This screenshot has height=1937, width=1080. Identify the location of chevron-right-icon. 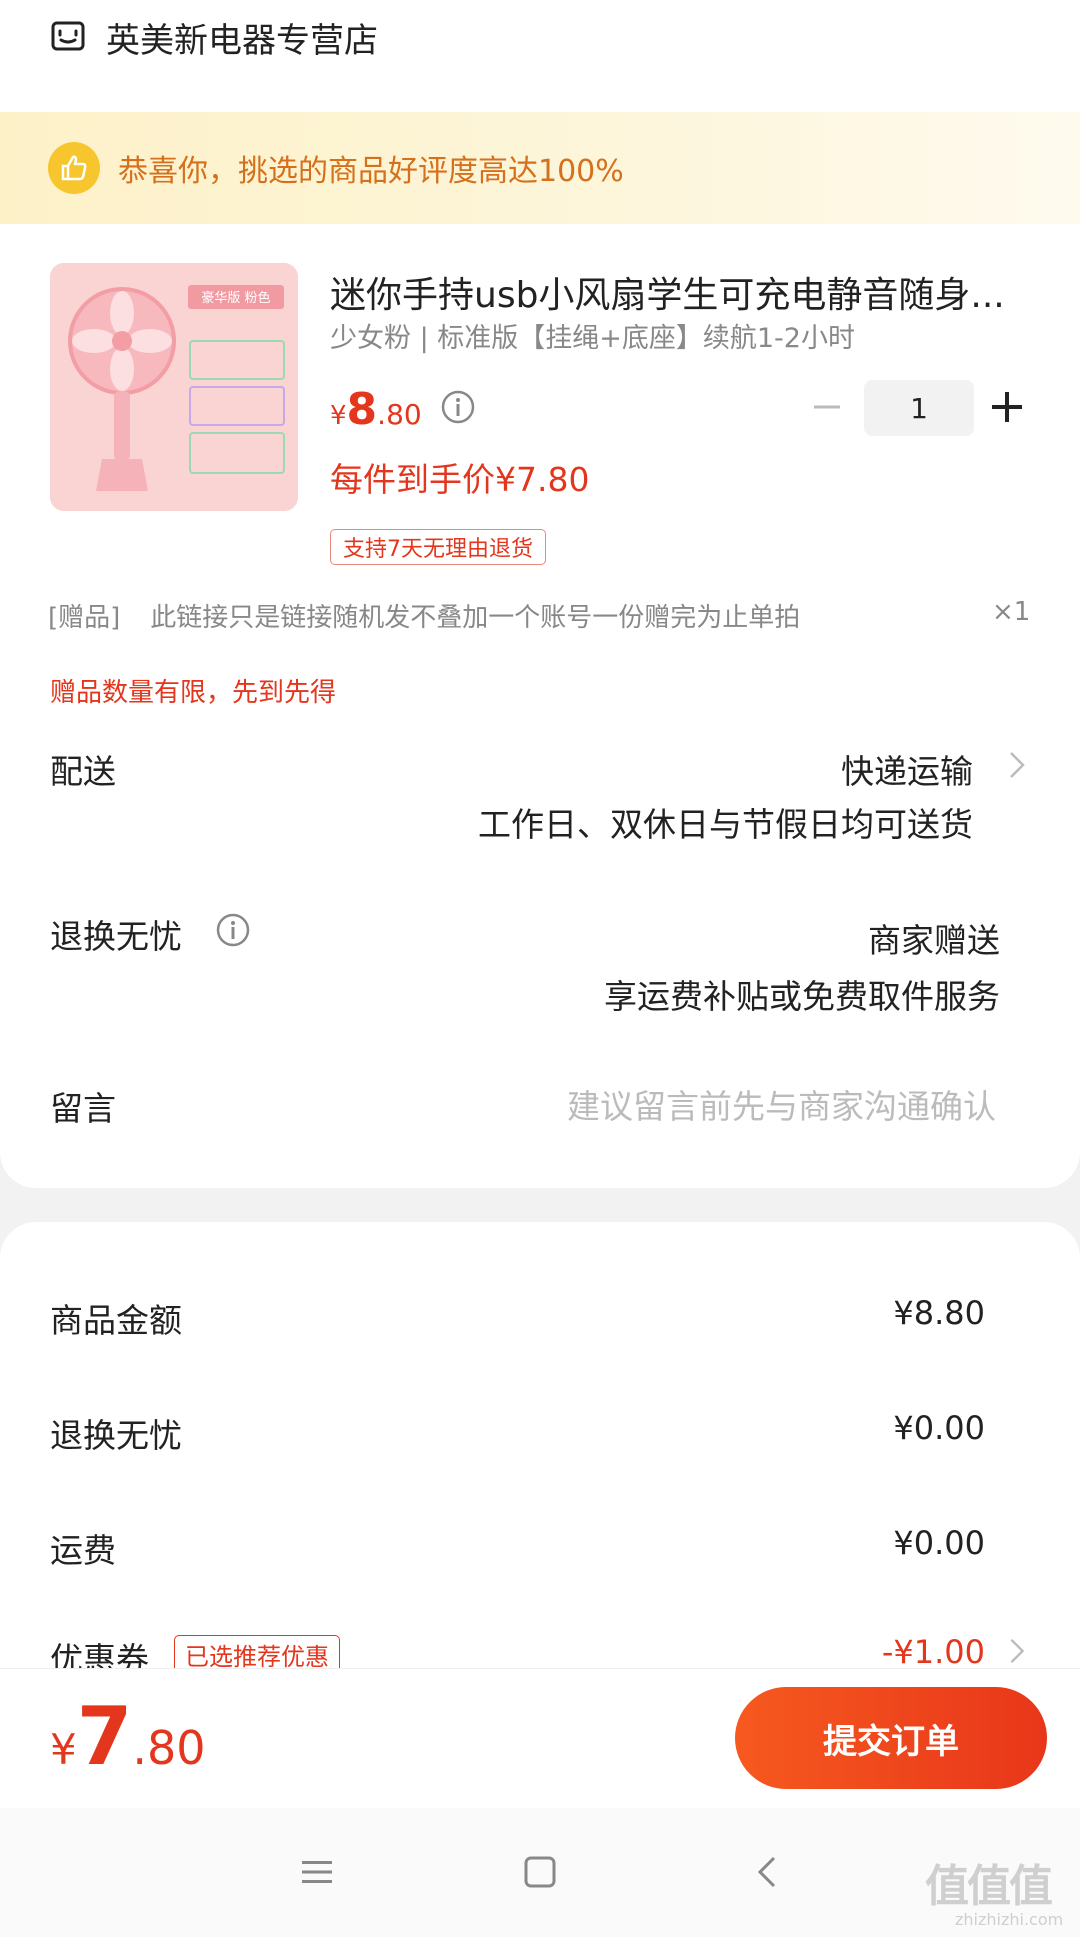
(1017, 765).